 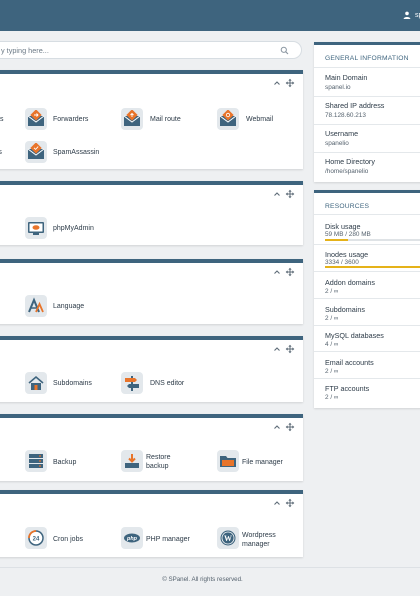 What do you see at coordinates (68, 539) in the screenshot?
I see `tile-label-cron-jobs: Cron jobs` at bounding box center [68, 539].